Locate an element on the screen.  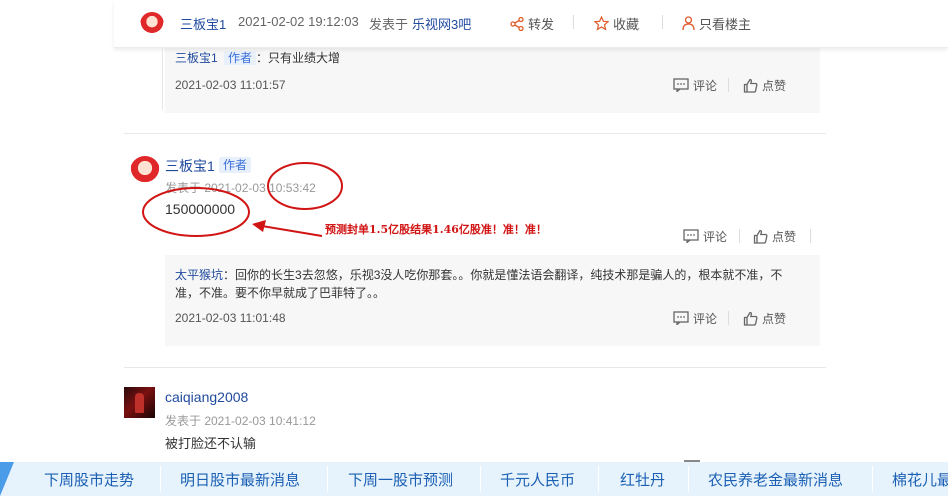
reply-prev-like-button: 点赞 is located at coordinates (764, 85).